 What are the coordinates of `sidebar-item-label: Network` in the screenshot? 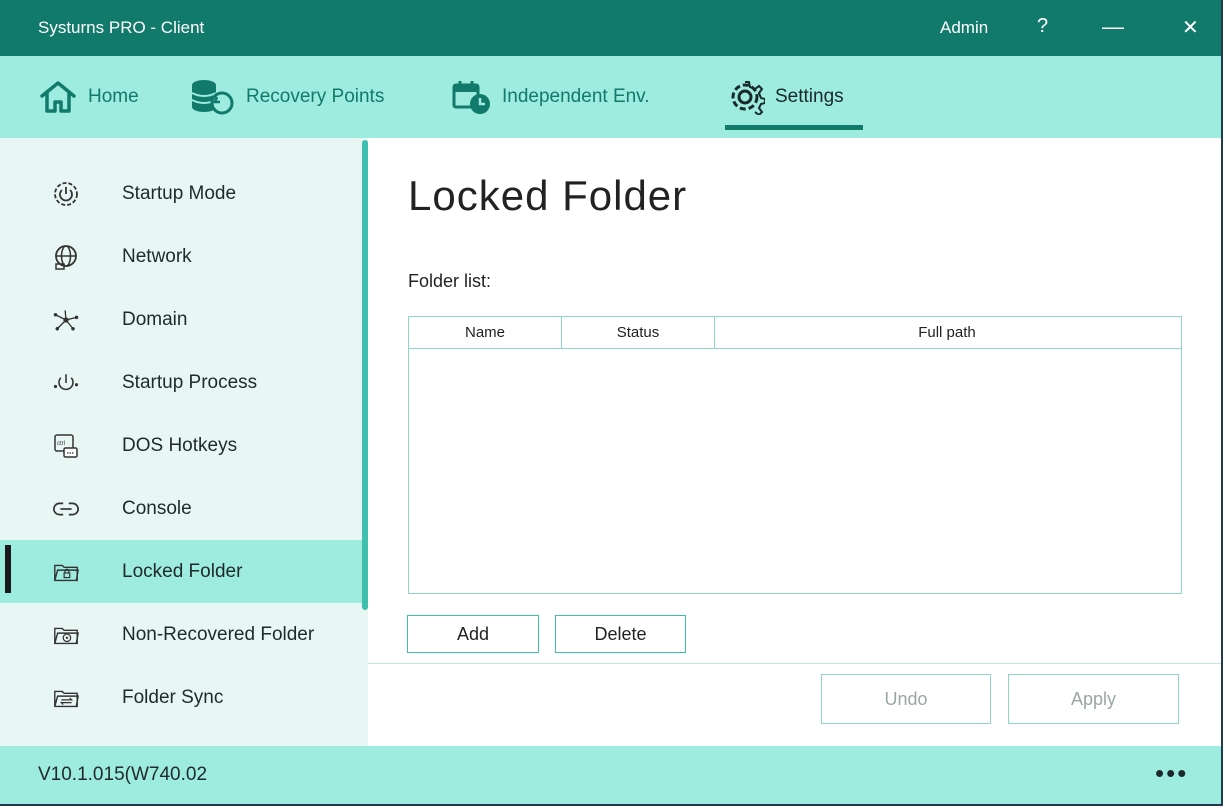 It's located at (157, 256).